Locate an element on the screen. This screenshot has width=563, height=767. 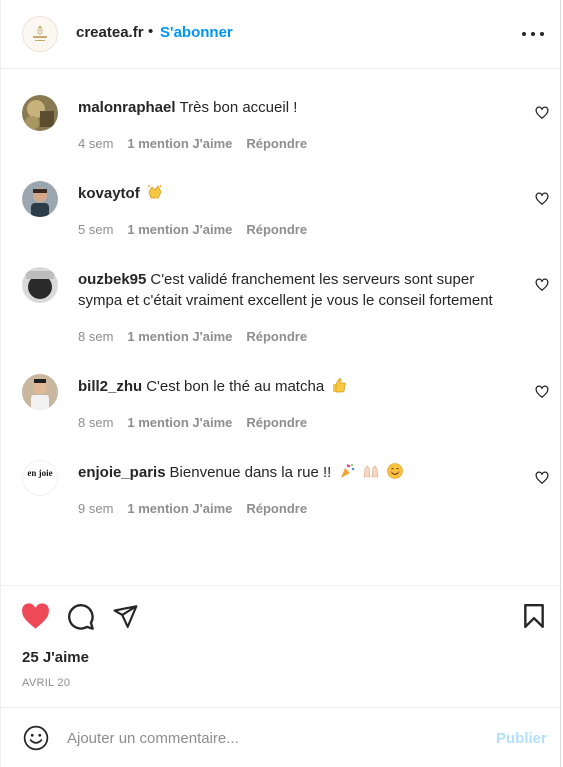
avatar: en joie is located at coordinates (40, 478).